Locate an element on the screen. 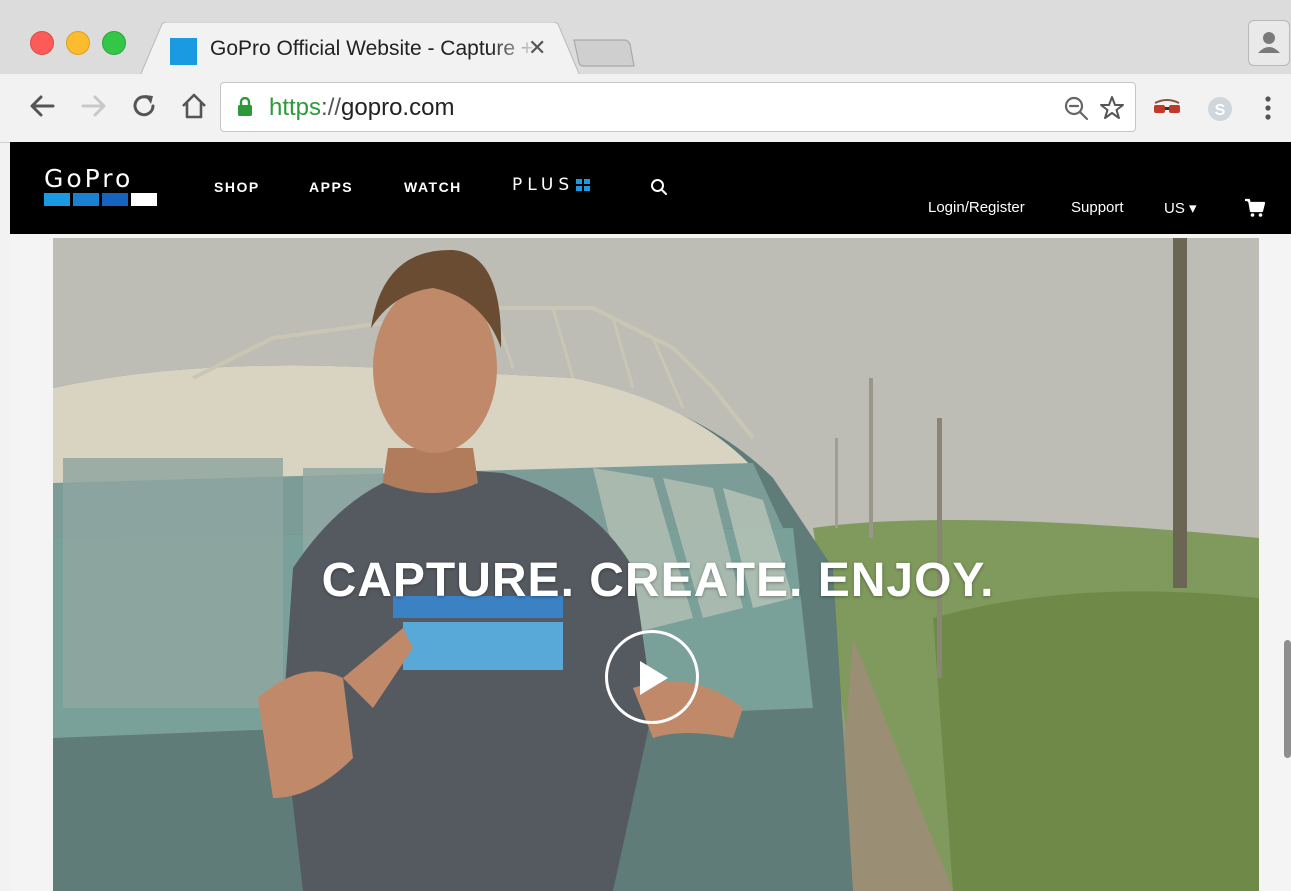 Image resolution: width=1291 pixels, height=891 pixels. close-window-button is located at coordinates (42, 43).